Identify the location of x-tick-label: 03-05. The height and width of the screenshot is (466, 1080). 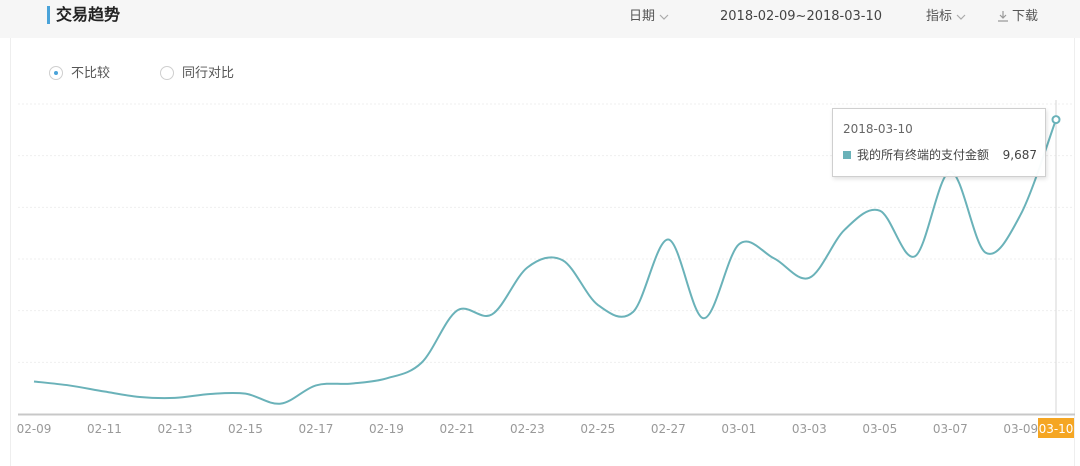
(879, 429).